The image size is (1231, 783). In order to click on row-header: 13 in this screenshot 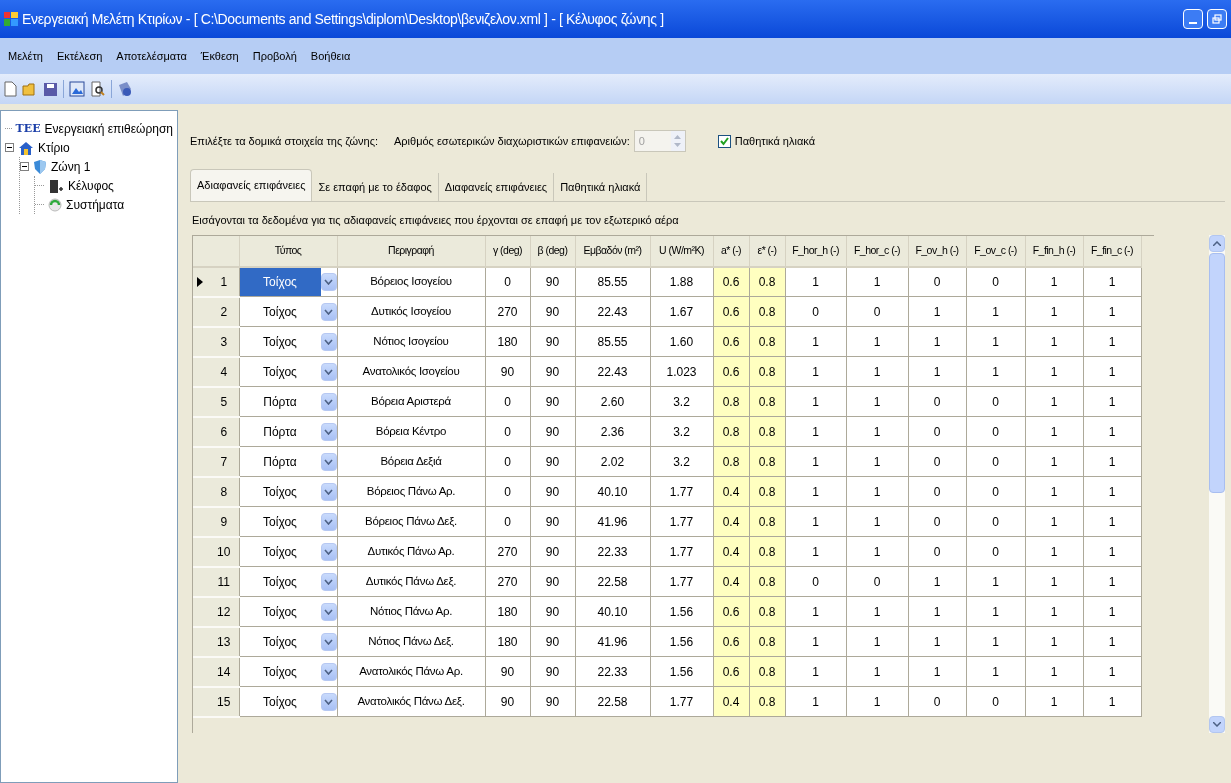, I will do `click(216, 641)`.